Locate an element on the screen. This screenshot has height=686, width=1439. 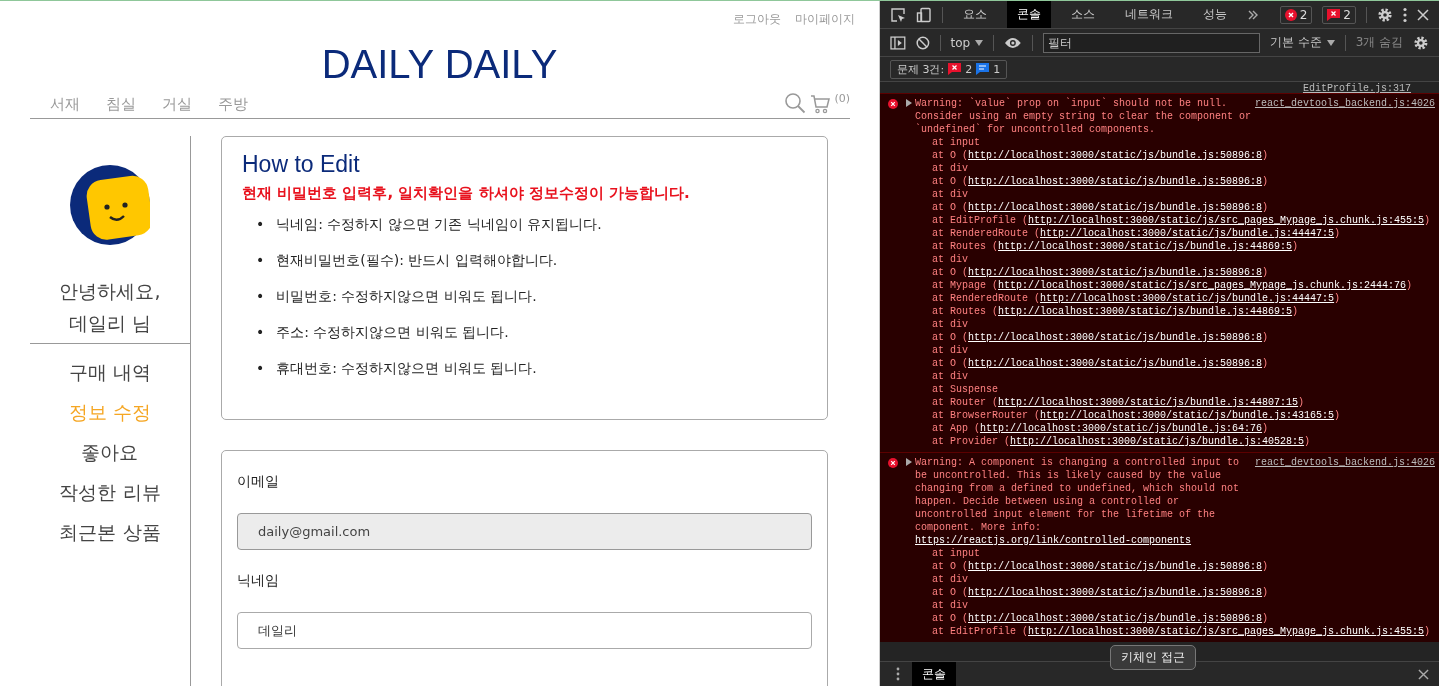
stack-frame: at Provider (http://localhost:3000/static/js/bundle.js:40528:5) is located at coordinates (1170, 441).